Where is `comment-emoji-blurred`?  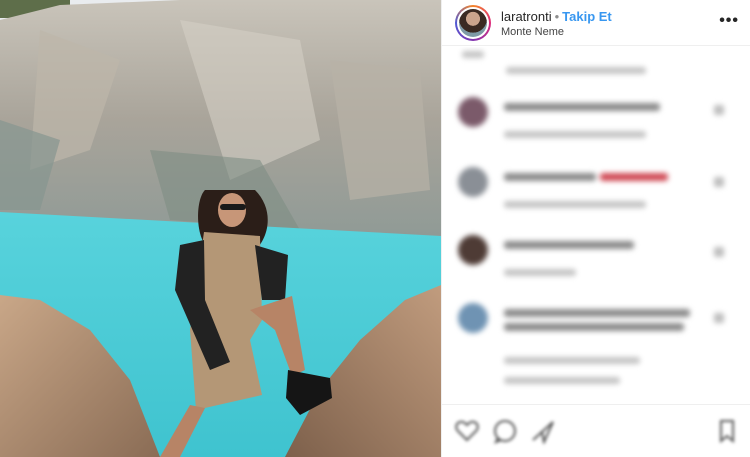
comment-emoji-blurred is located at coordinates (634, 177).